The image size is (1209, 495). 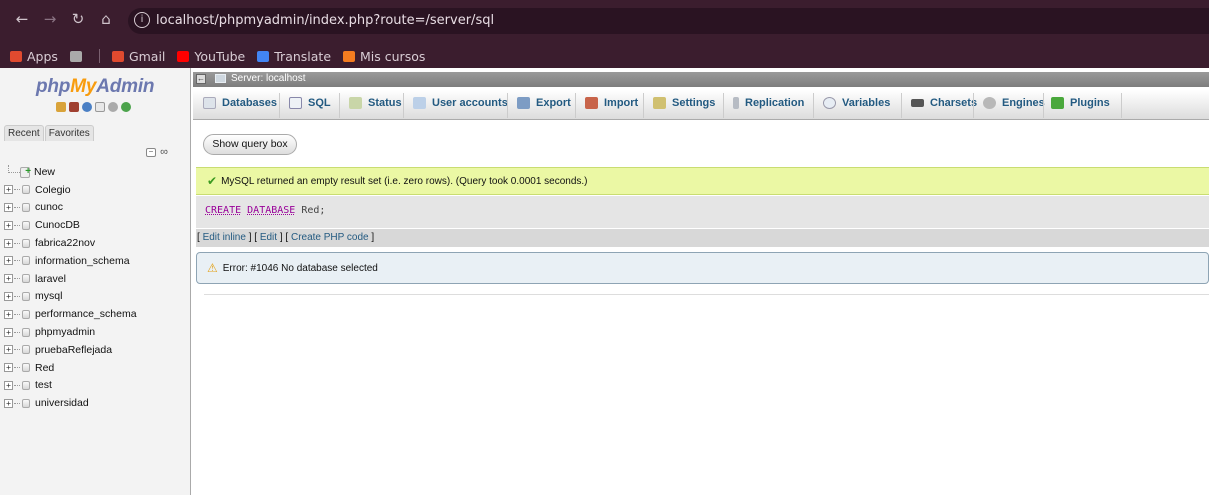 What do you see at coordinates (260, 78) in the screenshot?
I see `server-breadcrumb: Server: localhost` at bounding box center [260, 78].